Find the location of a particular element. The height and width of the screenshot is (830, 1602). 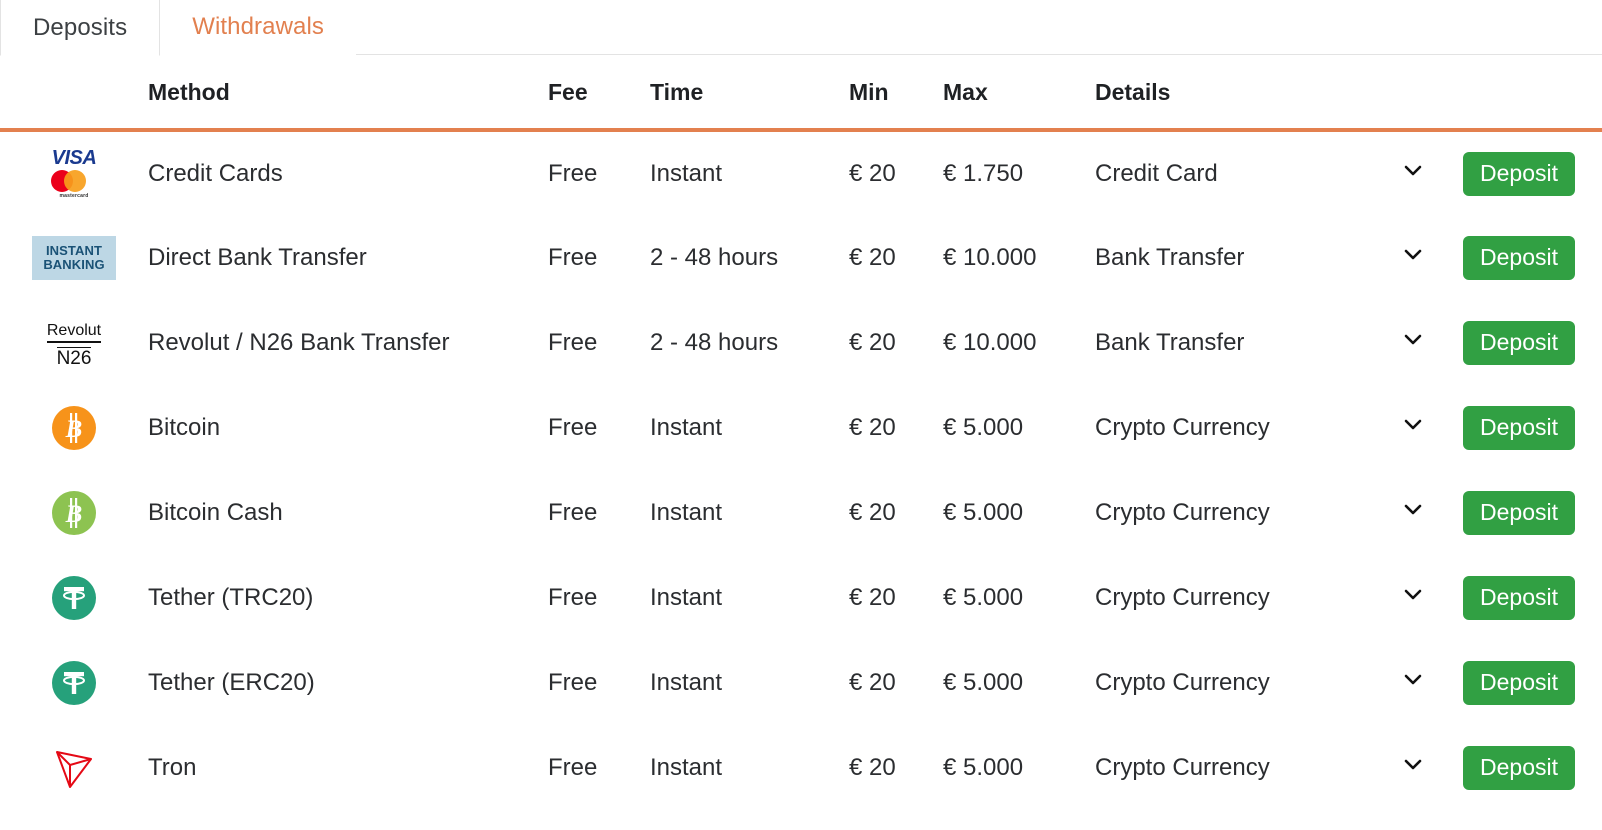

cell-method: Tether (TRC20) is located at coordinates (231, 597).